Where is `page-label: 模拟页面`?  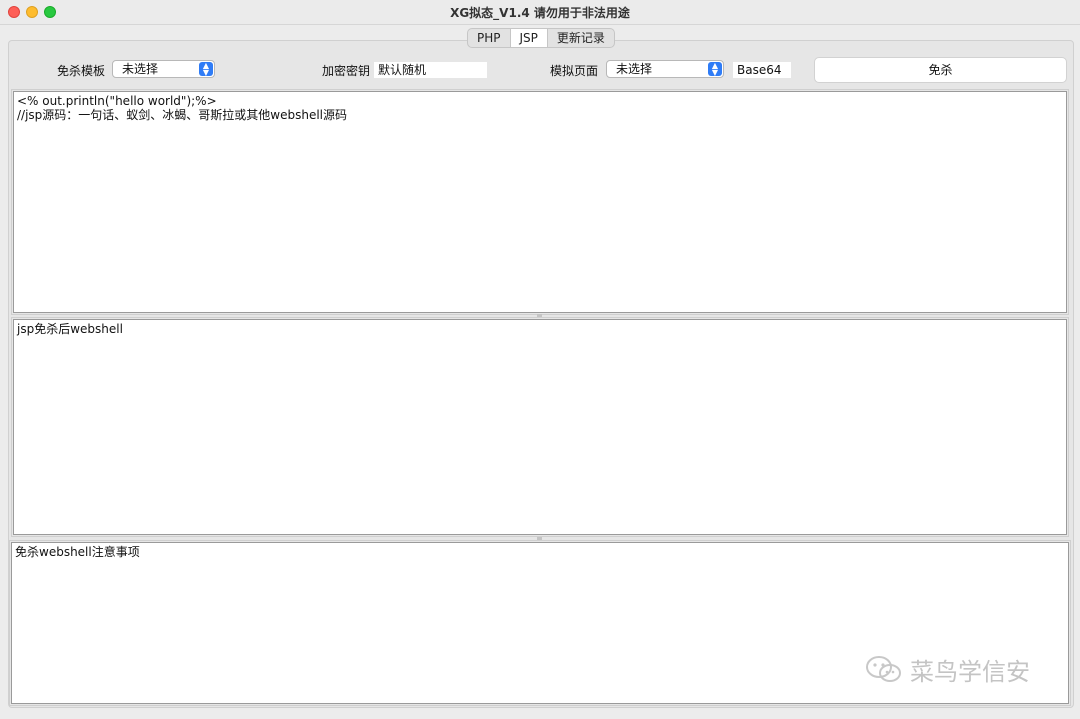 page-label: 模拟页面 is located at coordinates (574, 71).